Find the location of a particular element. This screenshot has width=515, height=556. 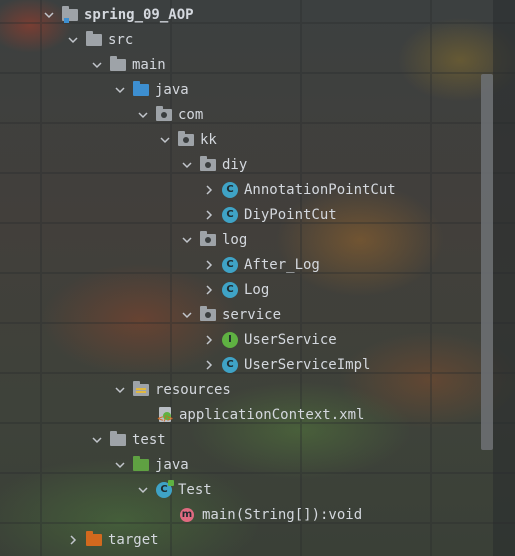

tree-node-userservice: I UserService is located at coordinates (257, 339).